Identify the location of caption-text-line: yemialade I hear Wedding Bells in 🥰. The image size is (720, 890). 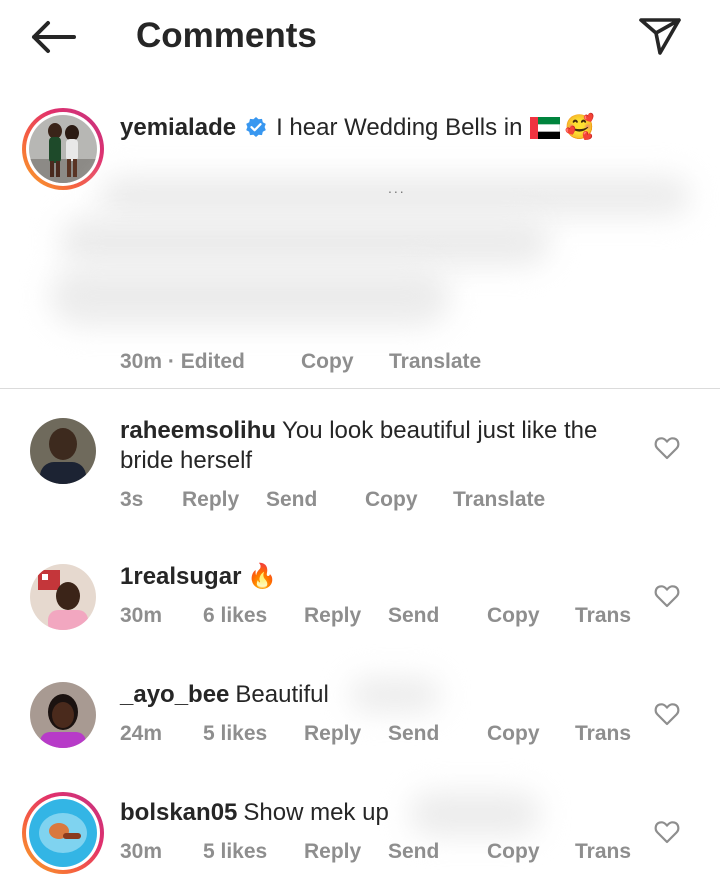
(357, 128).